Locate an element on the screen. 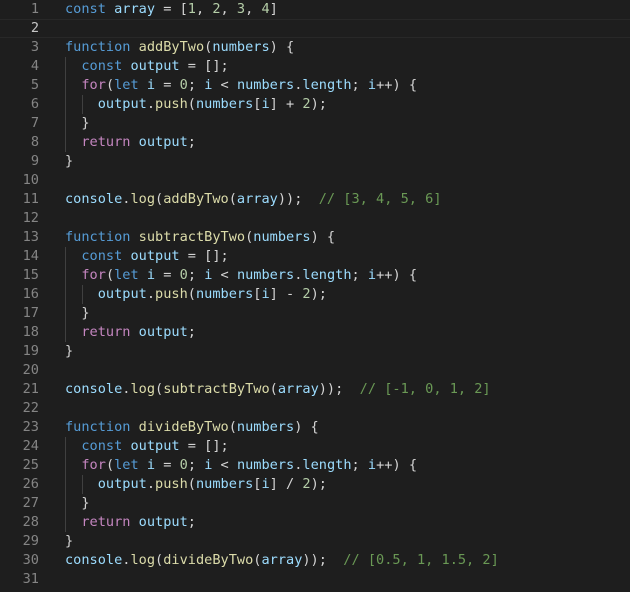 The height and width of the screenshot is (592, 630). code-text: function addByTwo(numbers) { is located at coordinates (179, 47).